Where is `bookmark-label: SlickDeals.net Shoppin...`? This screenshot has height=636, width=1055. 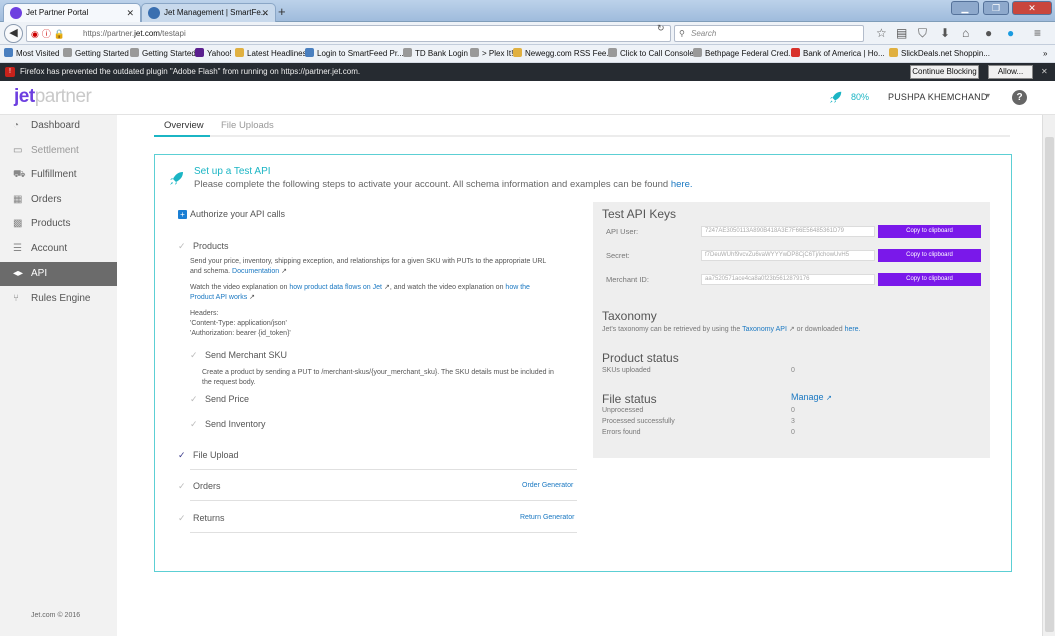
bookmark-label: SlickDeals.net Shoppin... is located at coordinates (945, 53).